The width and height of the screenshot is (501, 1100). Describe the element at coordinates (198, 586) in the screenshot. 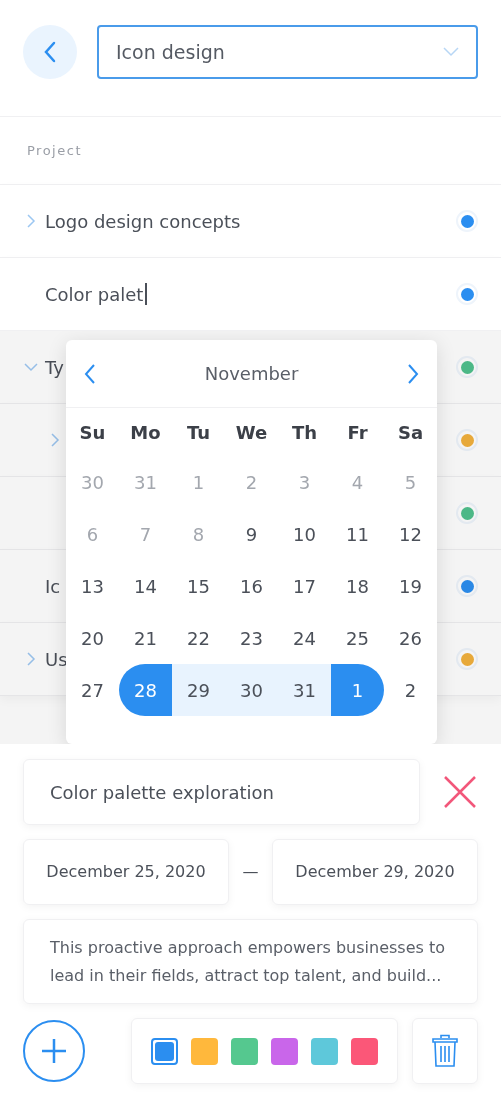

I see `calendar-day: 15` at that location.